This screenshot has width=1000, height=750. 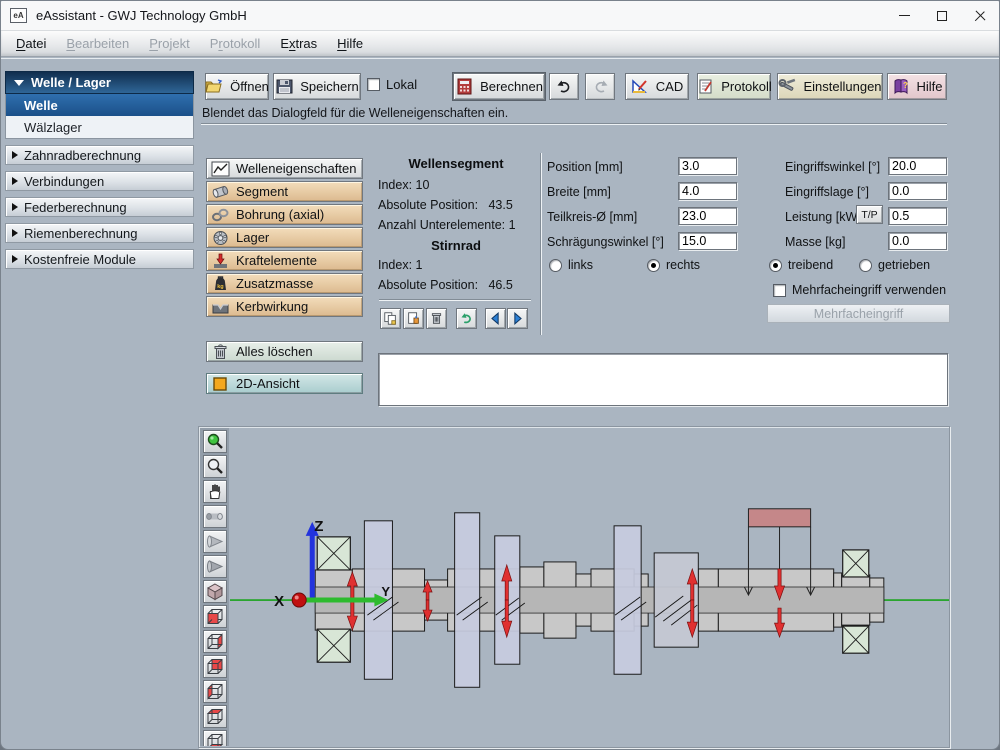 I want to click on close-button, so click(x=980, y=15).